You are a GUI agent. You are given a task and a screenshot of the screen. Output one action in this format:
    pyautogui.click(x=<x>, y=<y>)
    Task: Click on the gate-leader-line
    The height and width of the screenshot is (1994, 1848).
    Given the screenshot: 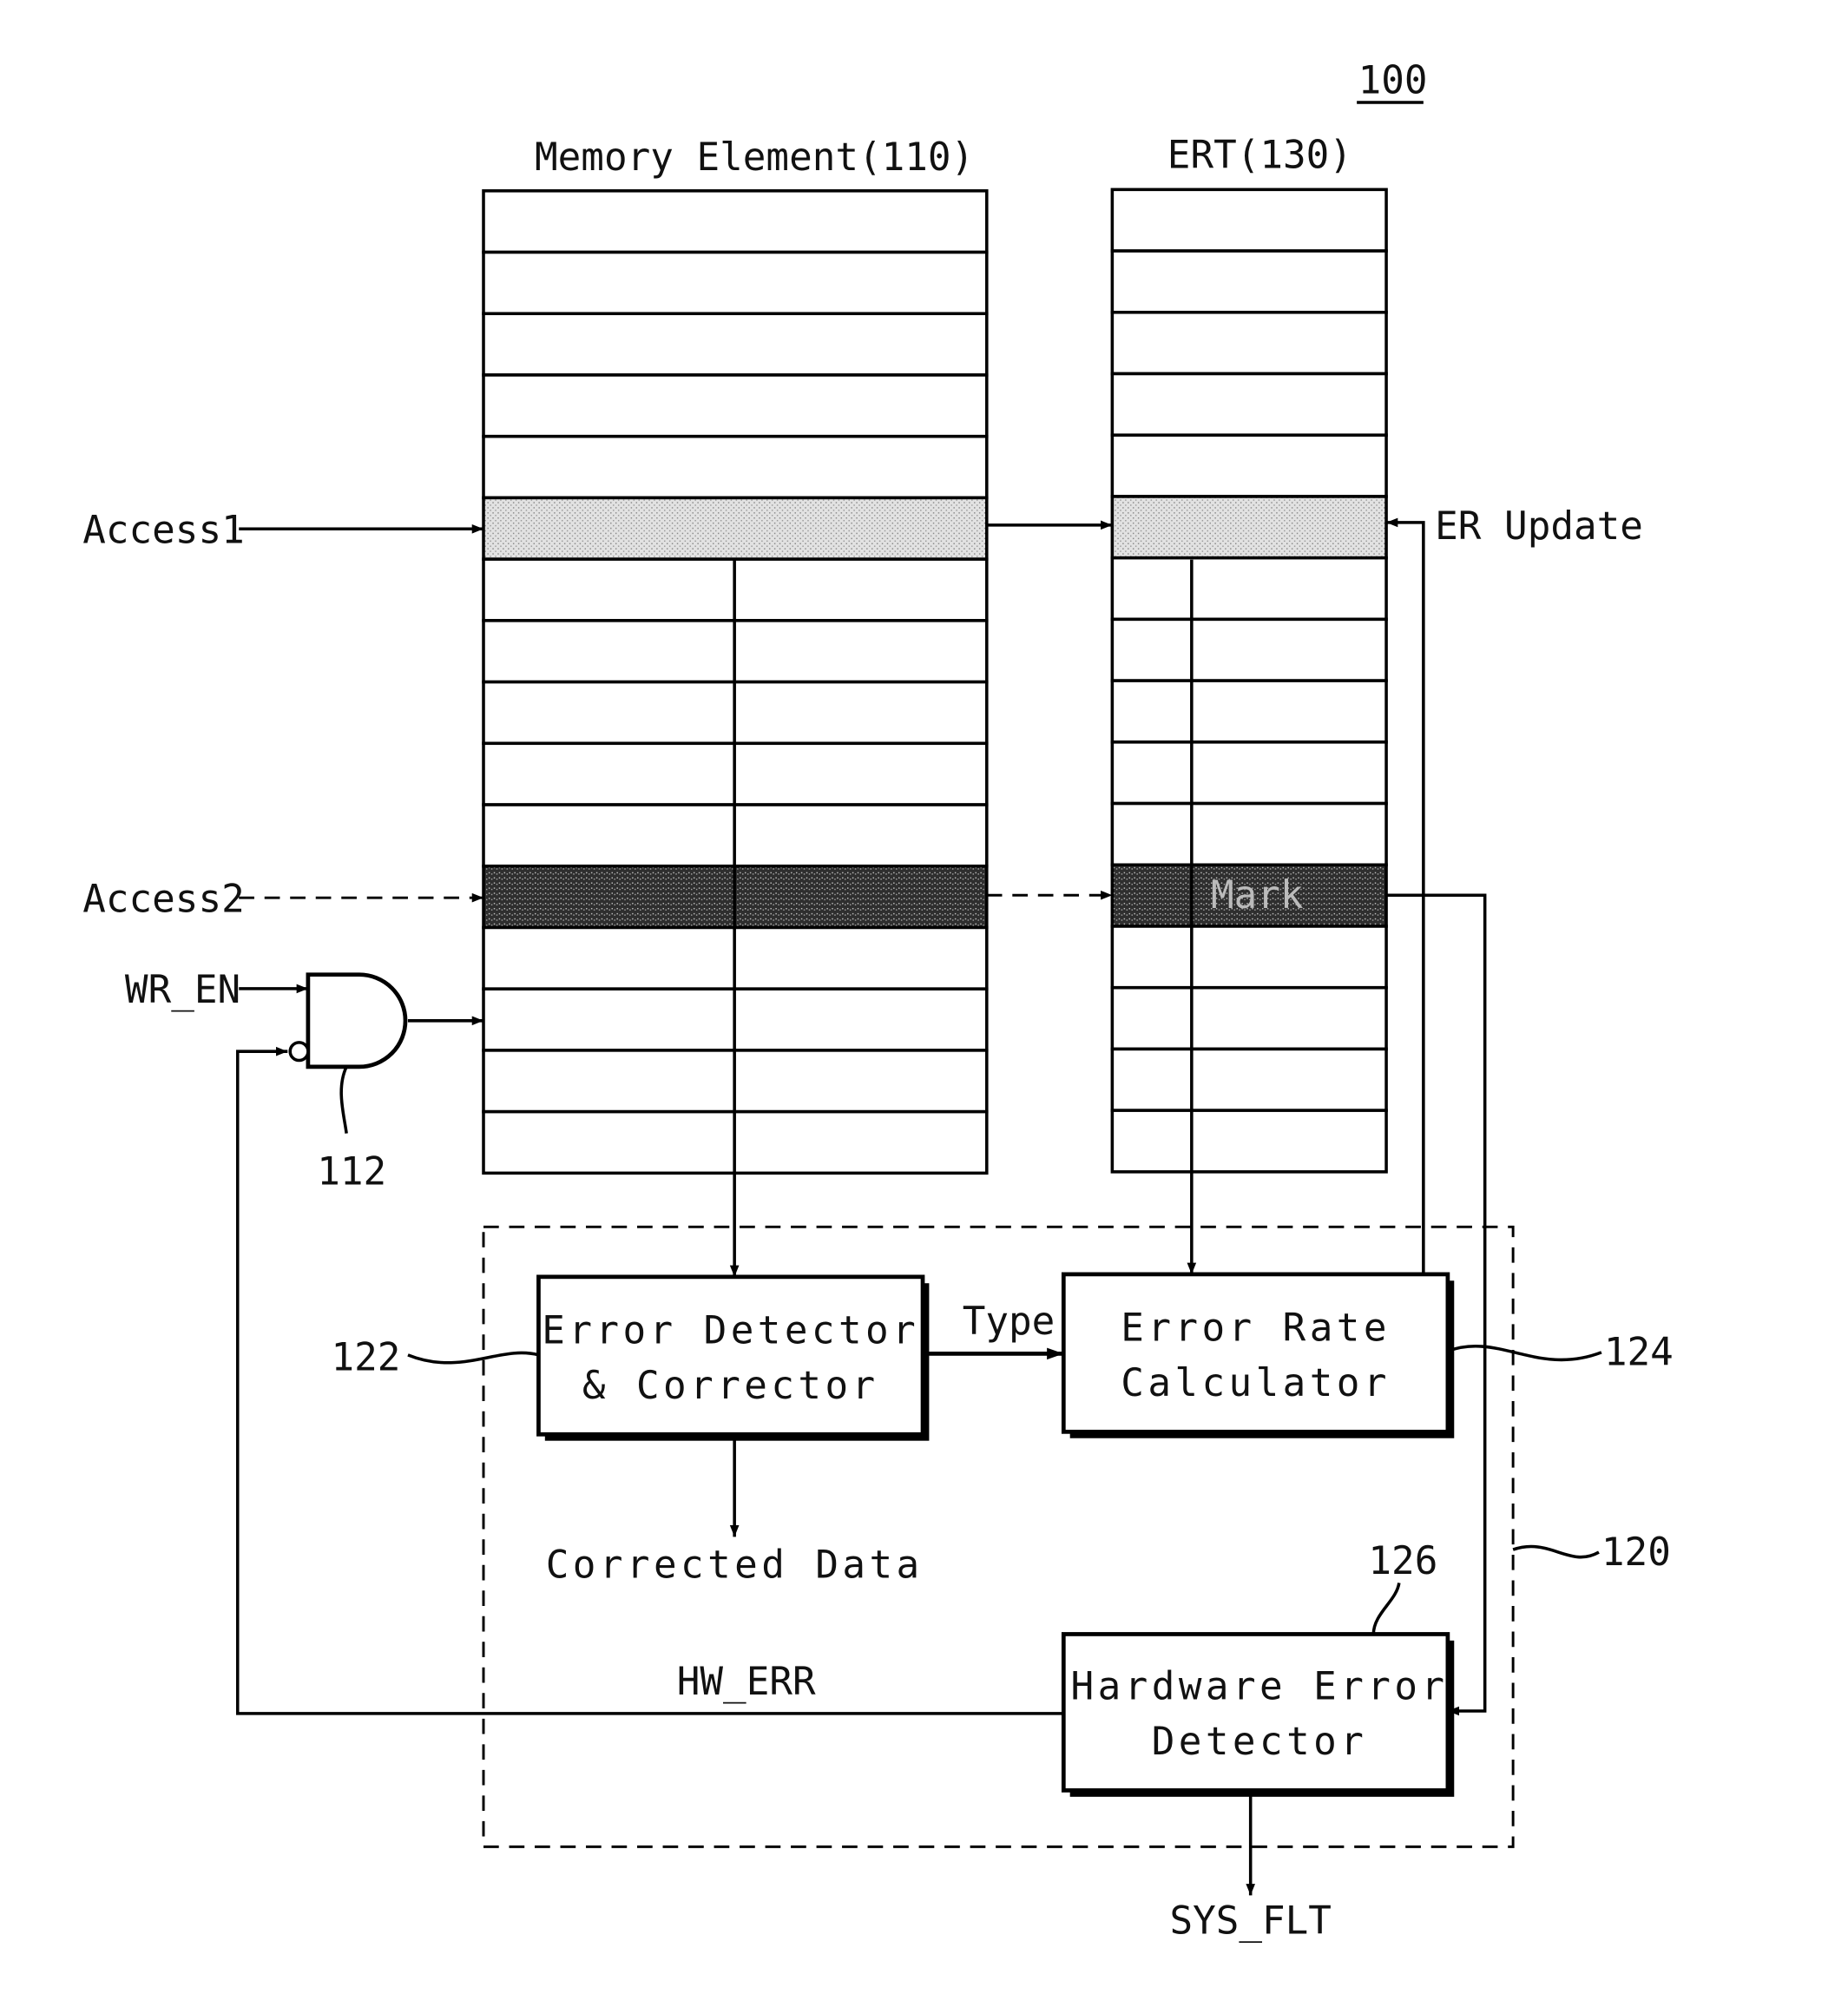 What is the action you would take?
    pyautogui.click(x=343, y=1100)
    